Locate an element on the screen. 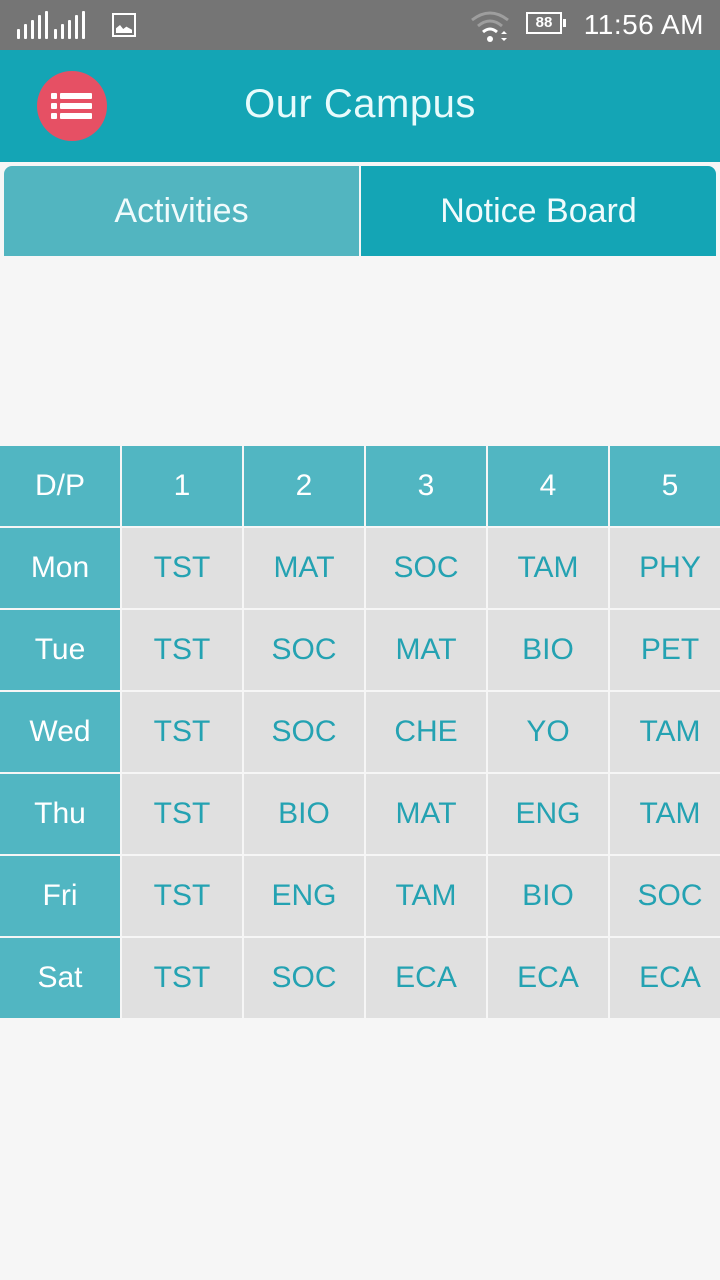  day-header: Tue is located at coordinates (60, 650).